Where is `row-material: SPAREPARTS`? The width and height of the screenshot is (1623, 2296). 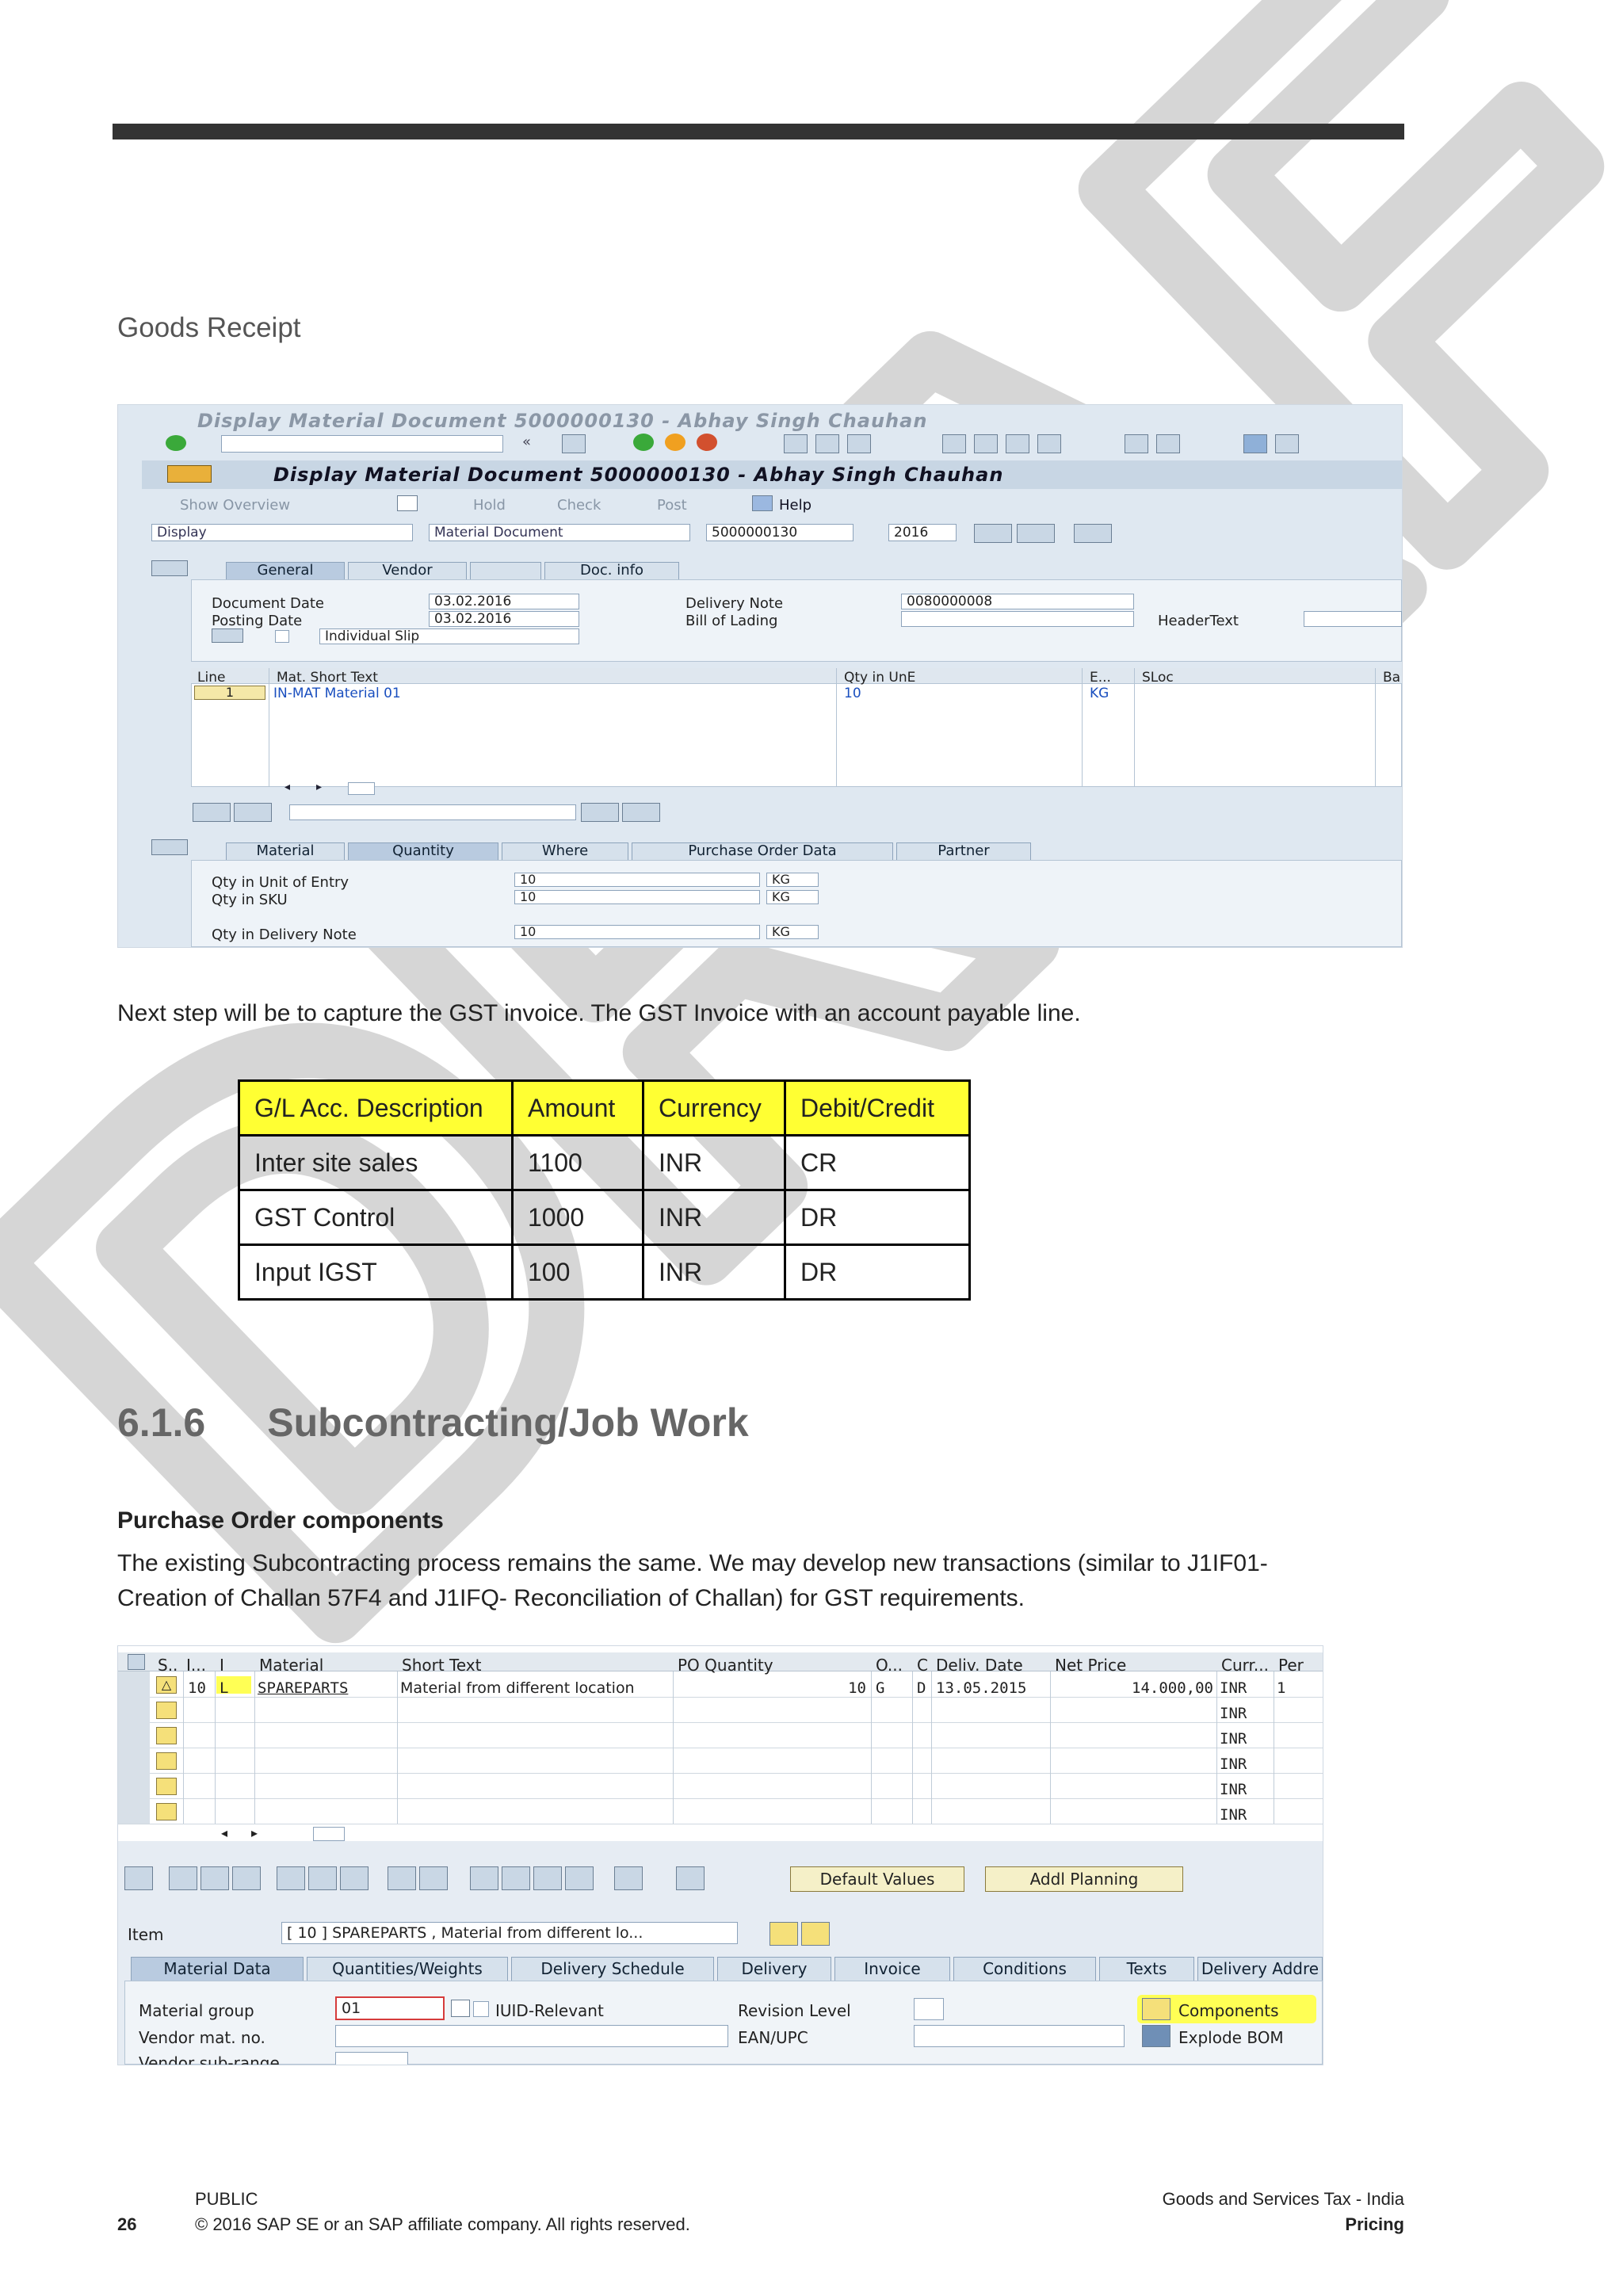 row-material: SPAREPARTS is located at coordinates (303, 1688).